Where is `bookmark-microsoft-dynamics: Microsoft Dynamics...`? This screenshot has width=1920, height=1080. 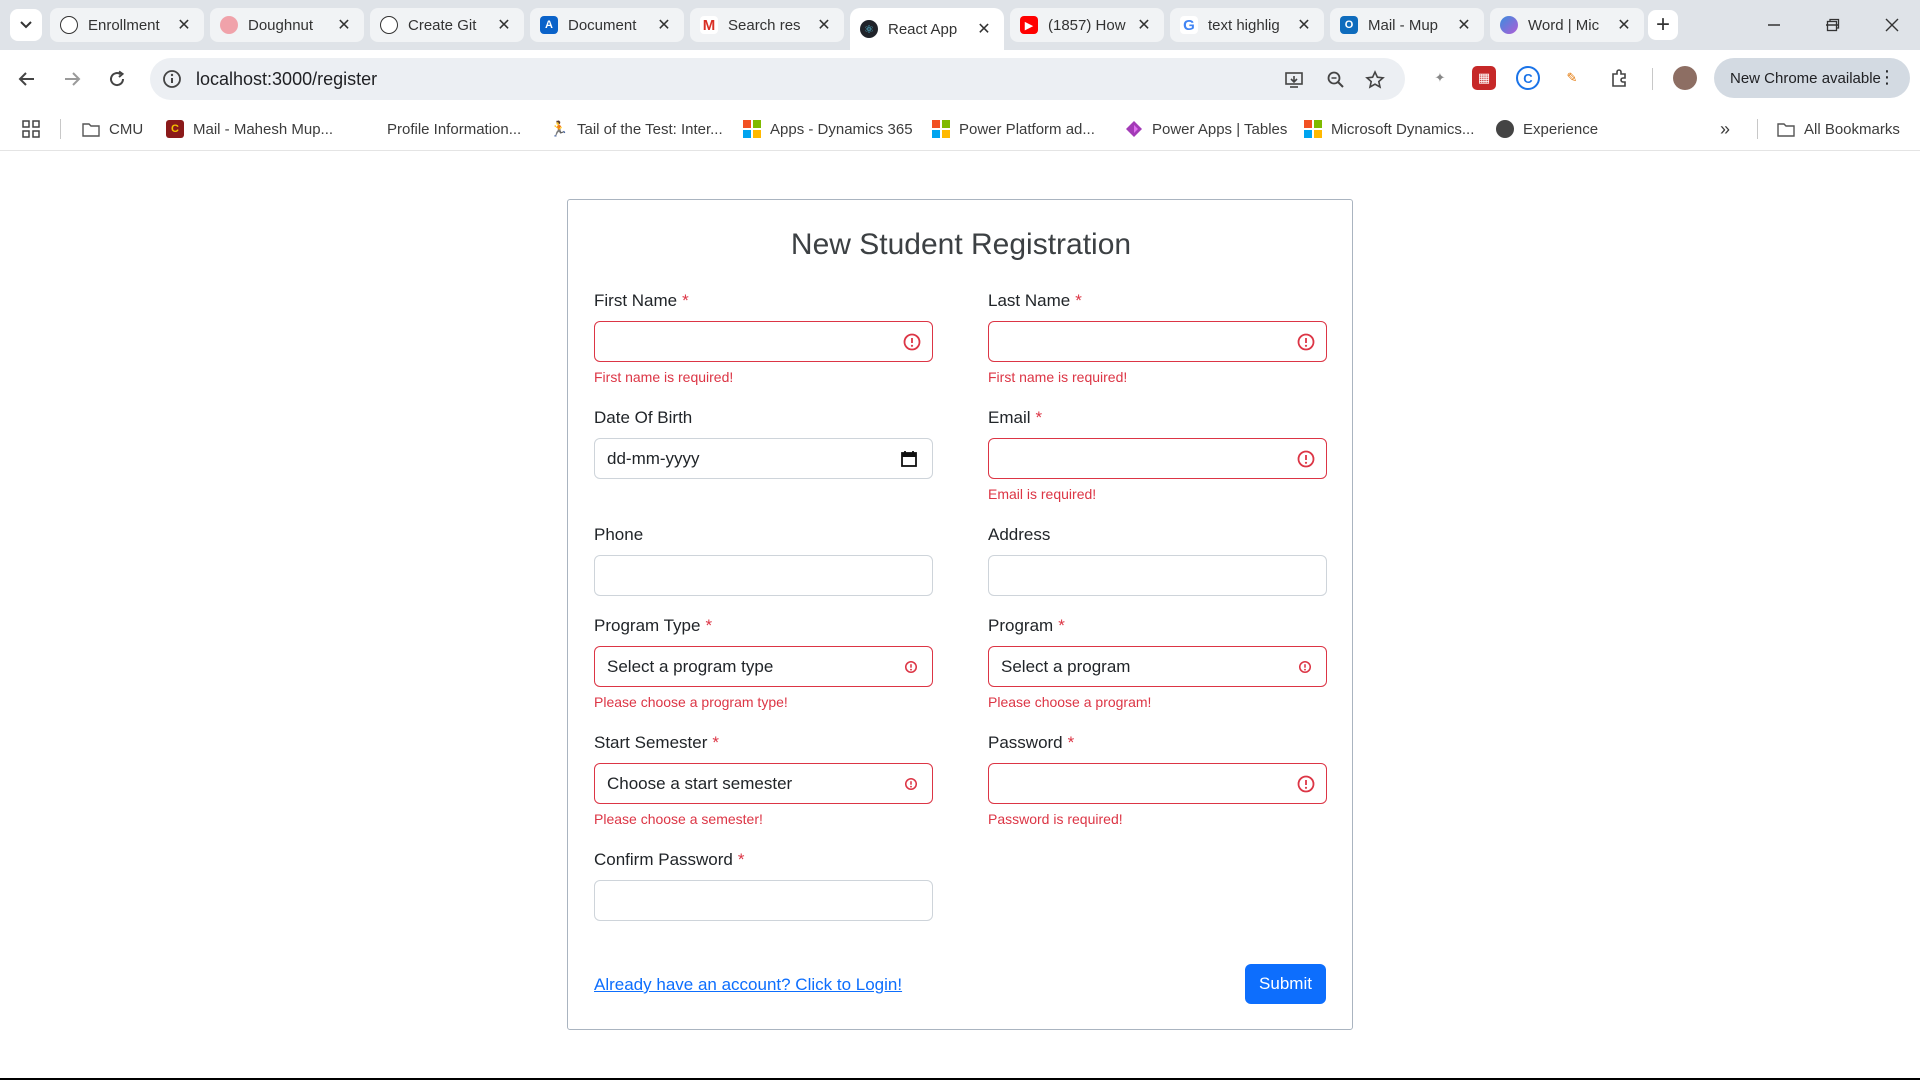
bookmark-microsoft-dynamics: Microsoft Dynamics... is located at coordinates (1389, 129).